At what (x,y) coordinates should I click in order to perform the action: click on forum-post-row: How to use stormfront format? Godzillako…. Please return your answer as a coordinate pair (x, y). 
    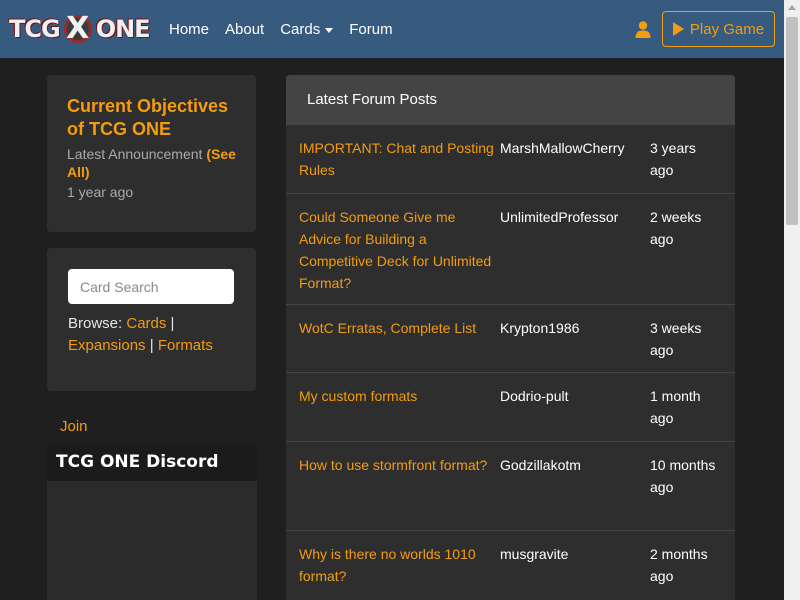
    Looking at the image, I should click on (510, 485).